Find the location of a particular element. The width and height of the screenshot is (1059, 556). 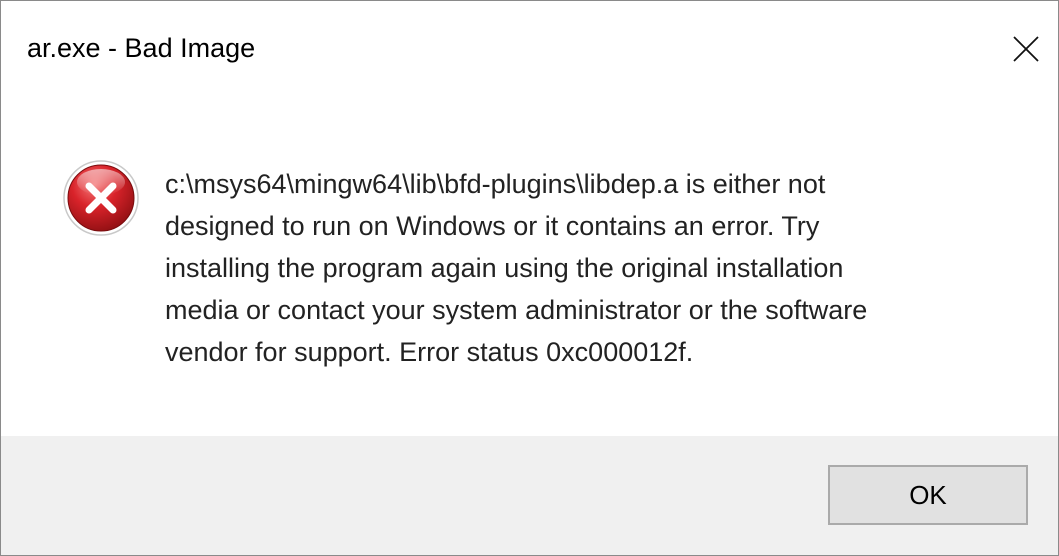

error-icon is located at coordinates (101, 198).